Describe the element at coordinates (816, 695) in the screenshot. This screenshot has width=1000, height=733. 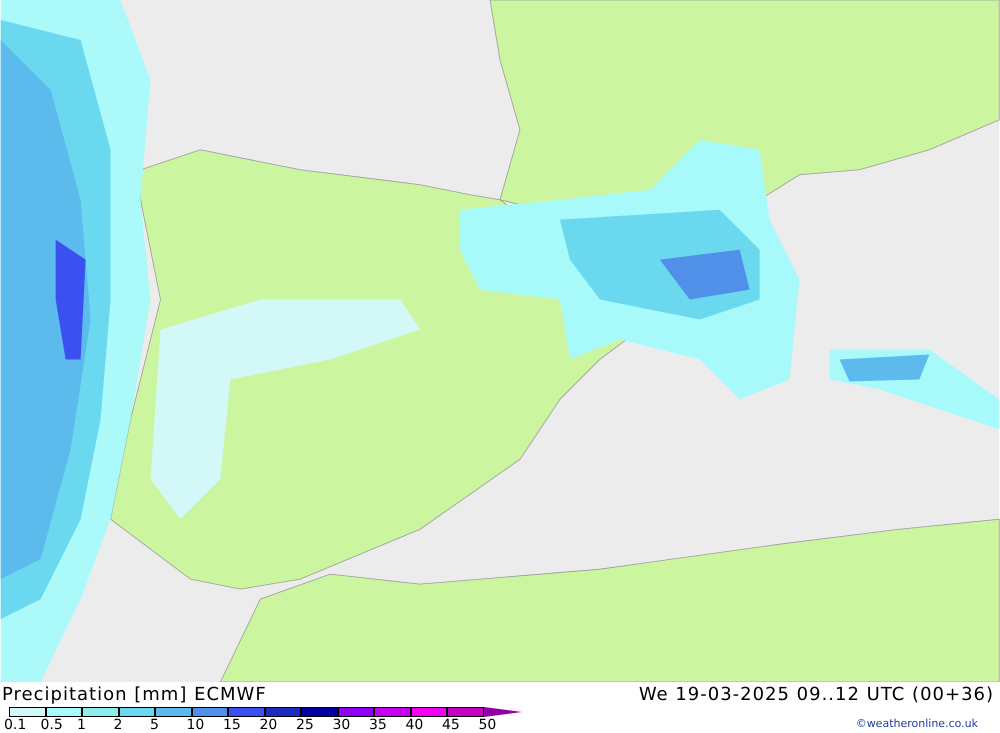
I see `valid-time: We 19-03-2025 09..12 UTC (00+36)` at that location.